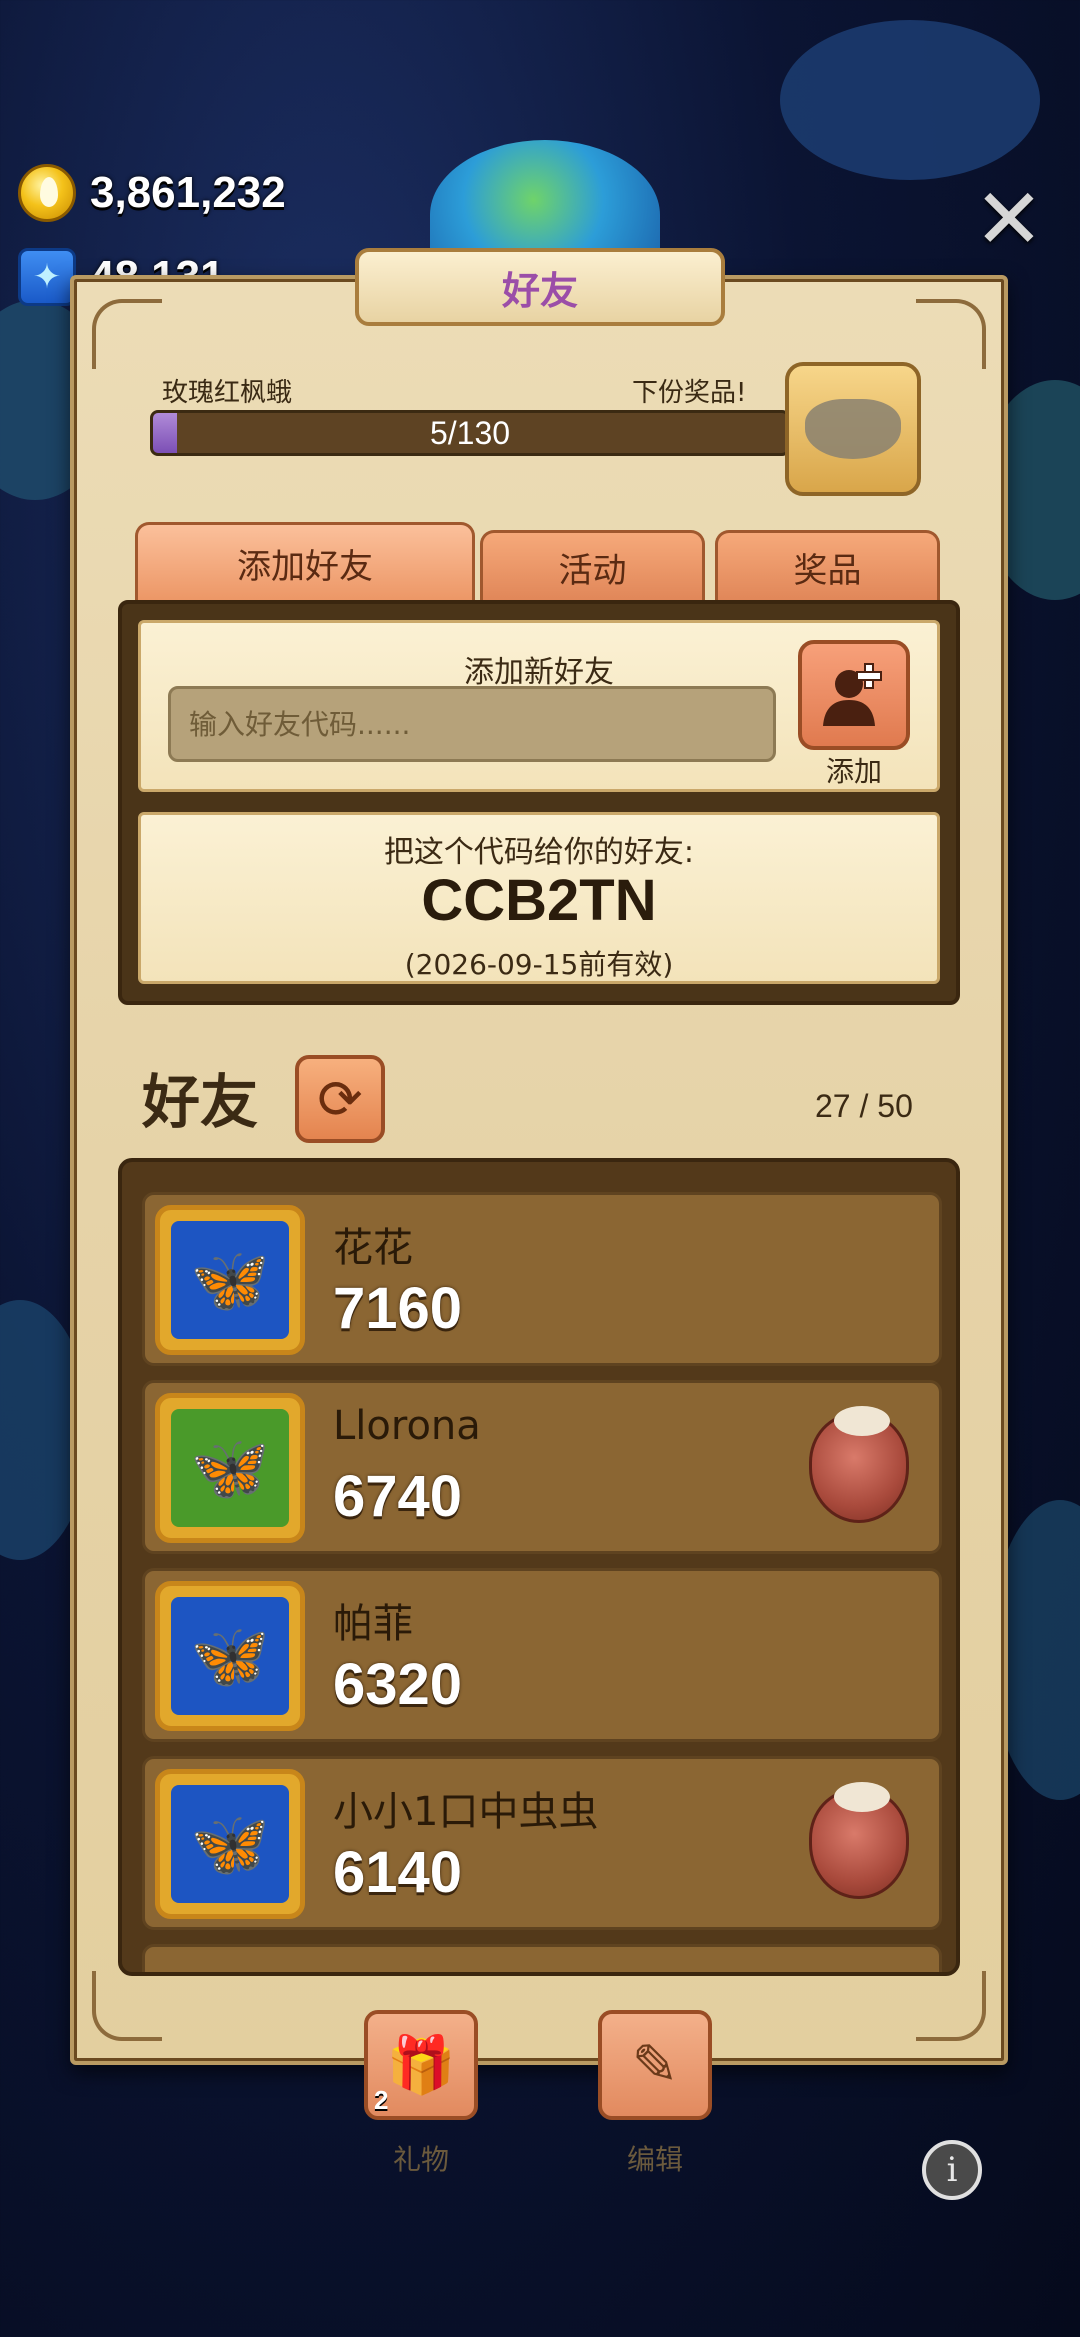 The image size is (1080, 2337). Describe the element at coordinates (47, 193) in the screenshot. I see `nectar-drop-icon` at that location.